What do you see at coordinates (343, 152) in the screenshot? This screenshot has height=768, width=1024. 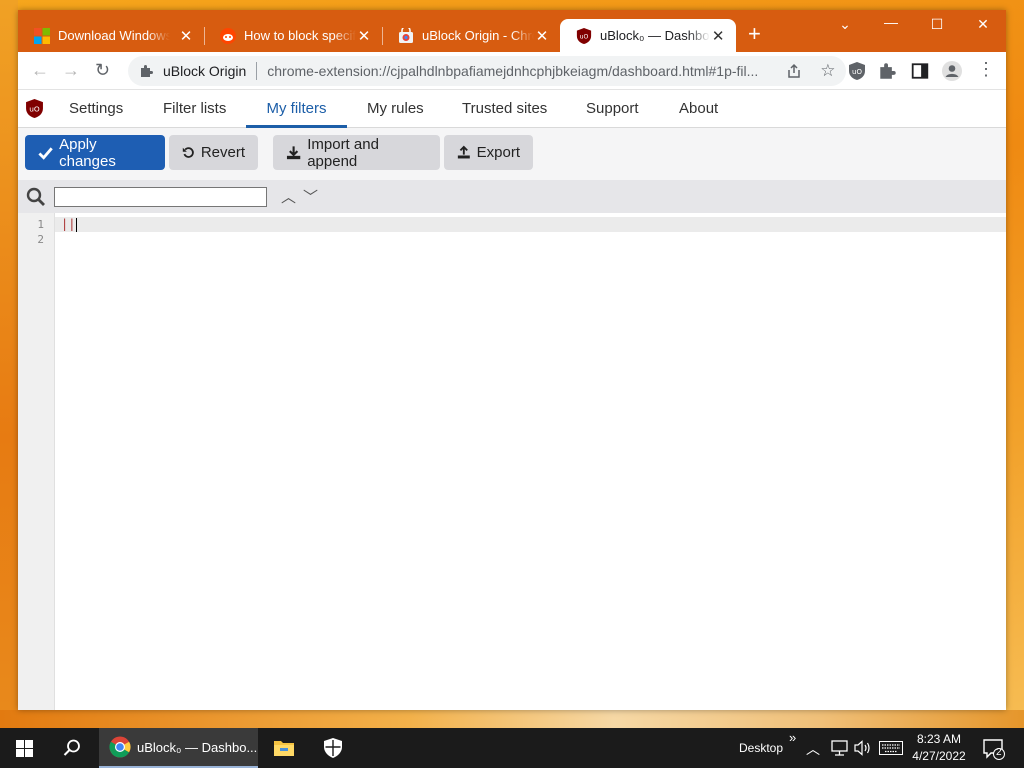 I see `import-append-label: Import and append` at bounding box center [343, 152].